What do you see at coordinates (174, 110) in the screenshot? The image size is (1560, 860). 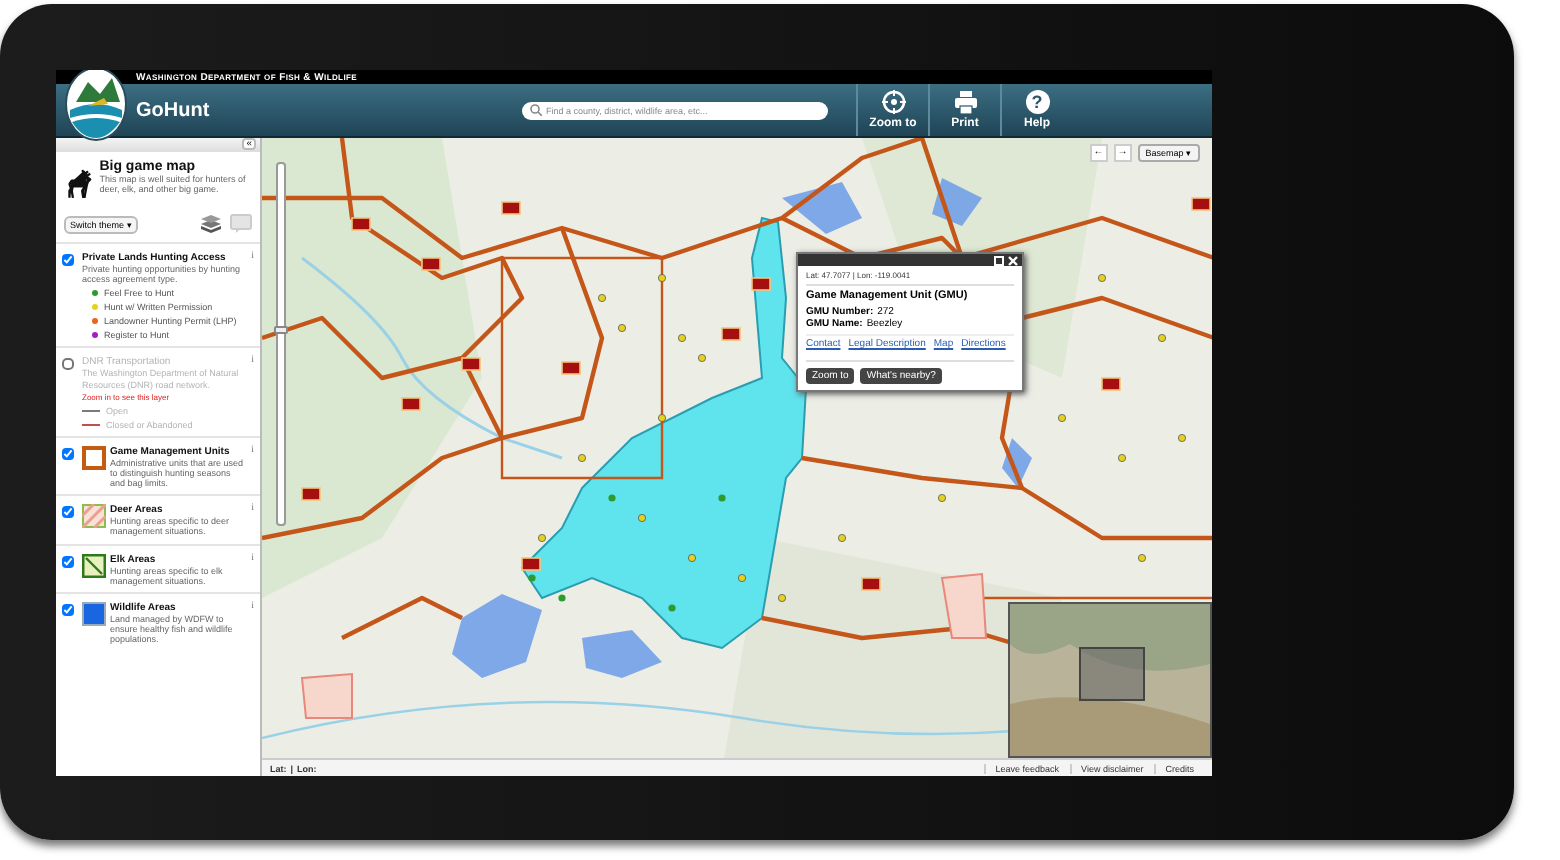 I see `app-title: GoHunt` at bounding box center [174, 110].